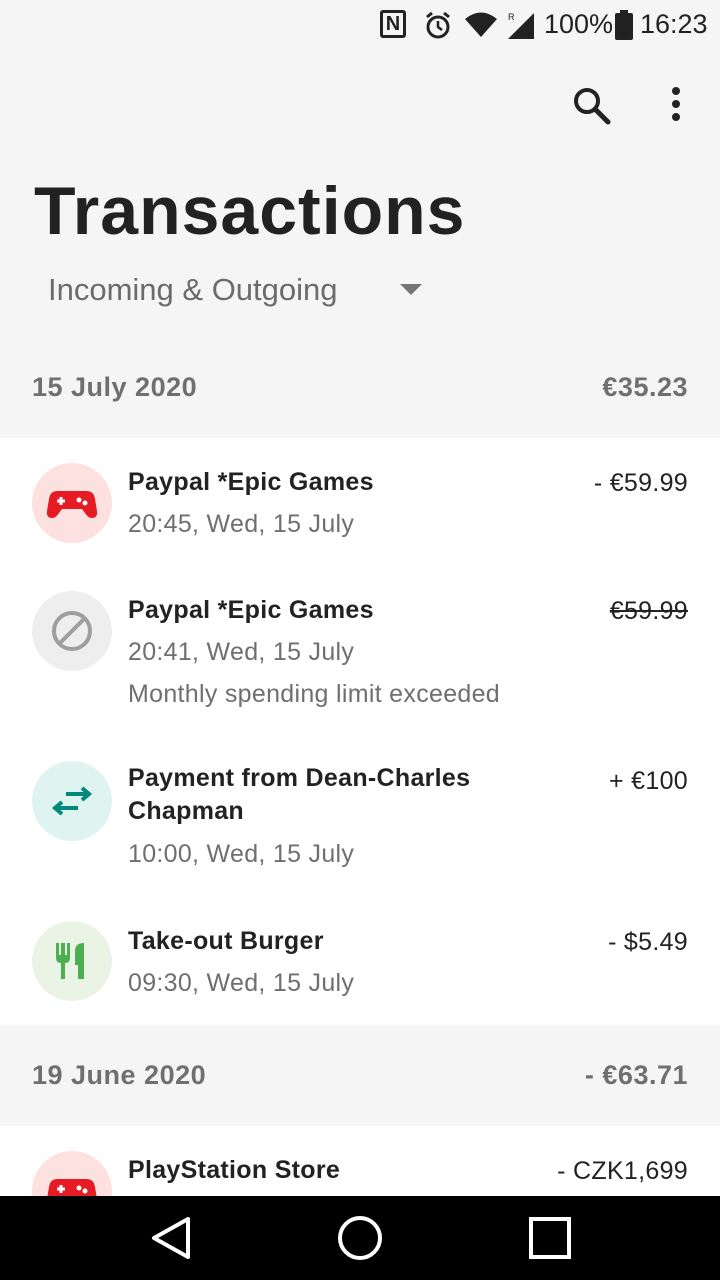  I want to click on wifi-icon, so click(481, 24).